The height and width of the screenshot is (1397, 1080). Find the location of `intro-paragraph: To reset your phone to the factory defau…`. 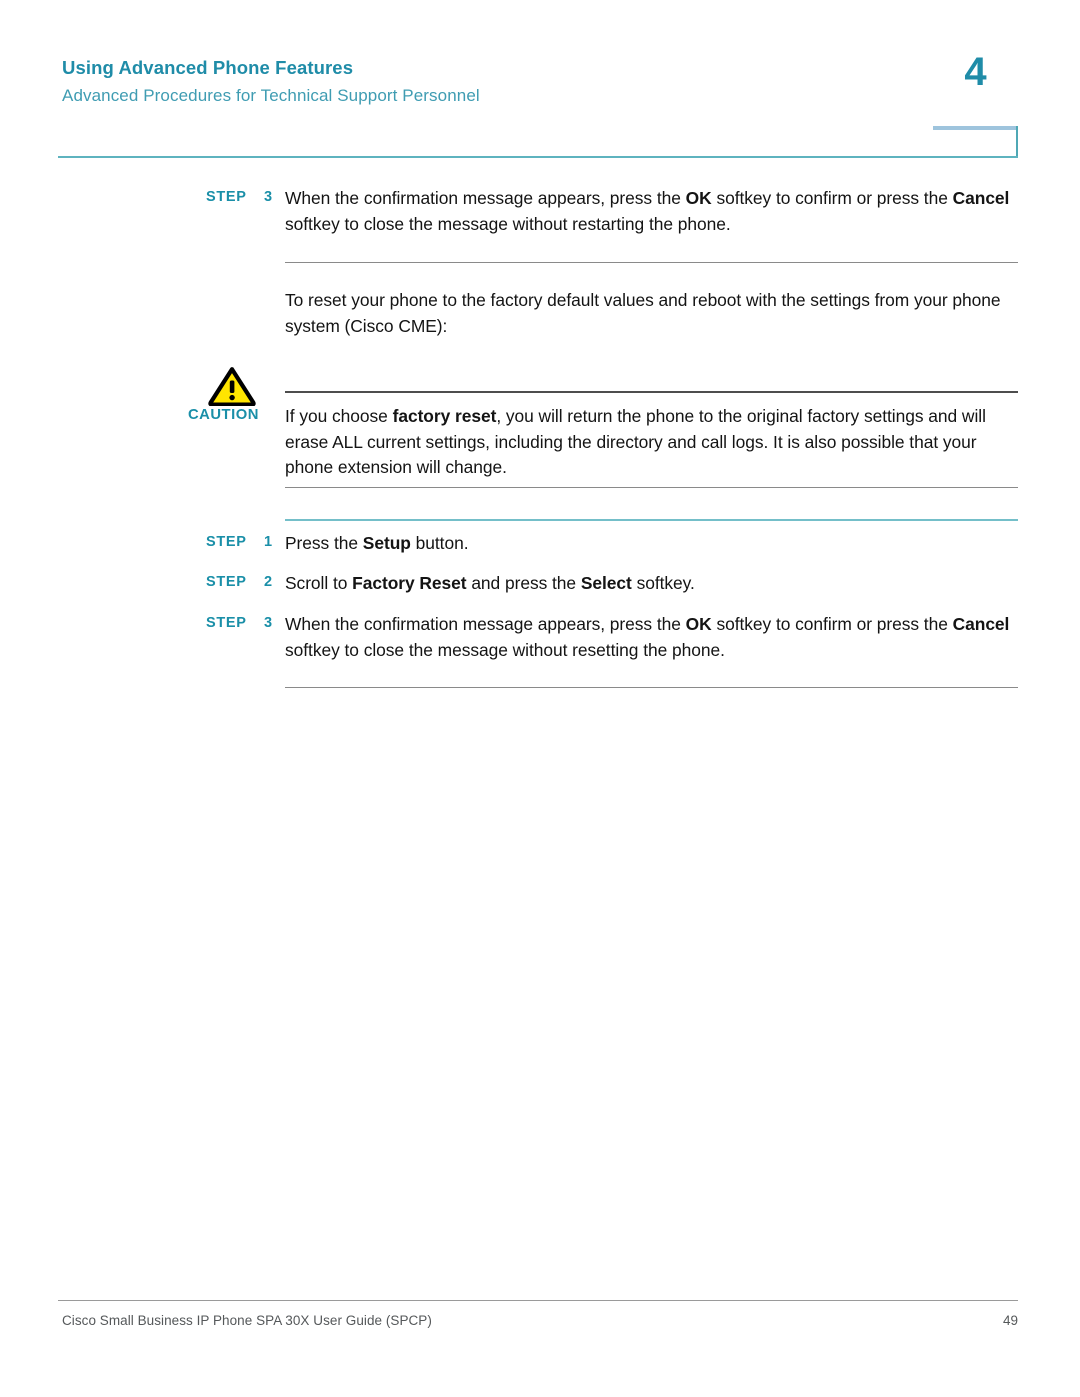

intro-paragraph: To reset your phone to the factory defau… is located at coordinates (643, 313).